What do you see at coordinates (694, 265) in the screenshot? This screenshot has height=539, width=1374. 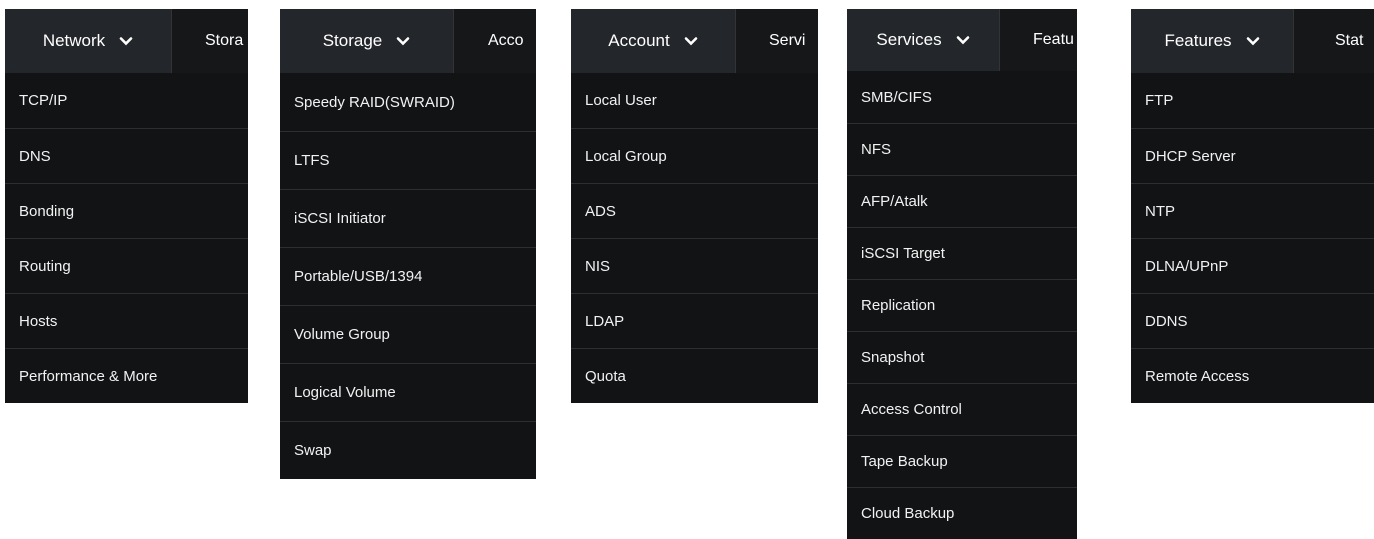 I see `menu-item-nis: NIS` at bounding box center [694, 265].